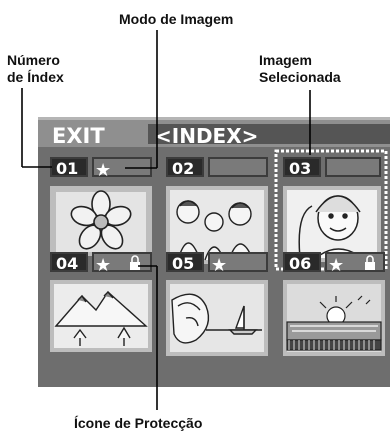 The image size is (391, 439). Describe the element at coordinates (101, 206) in the screenshot. I see `thumbnail-01: 01 ★` at that location.